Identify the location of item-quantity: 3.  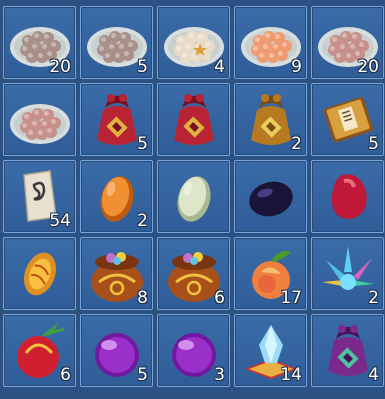
(219, 375).